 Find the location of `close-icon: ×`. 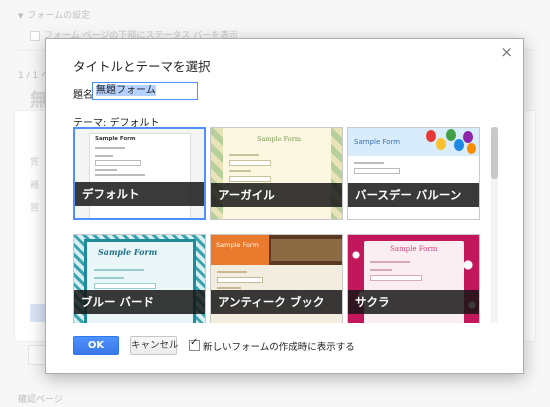

close-icon: × is located at coordinates (506, 52).